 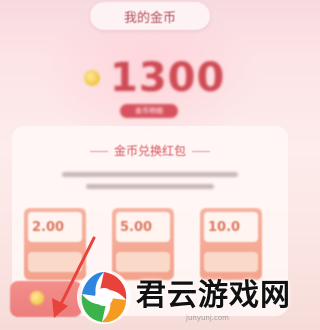 I want to click on watermark: 君云游戏网 junyunj.com, so click(x=187, y=297).